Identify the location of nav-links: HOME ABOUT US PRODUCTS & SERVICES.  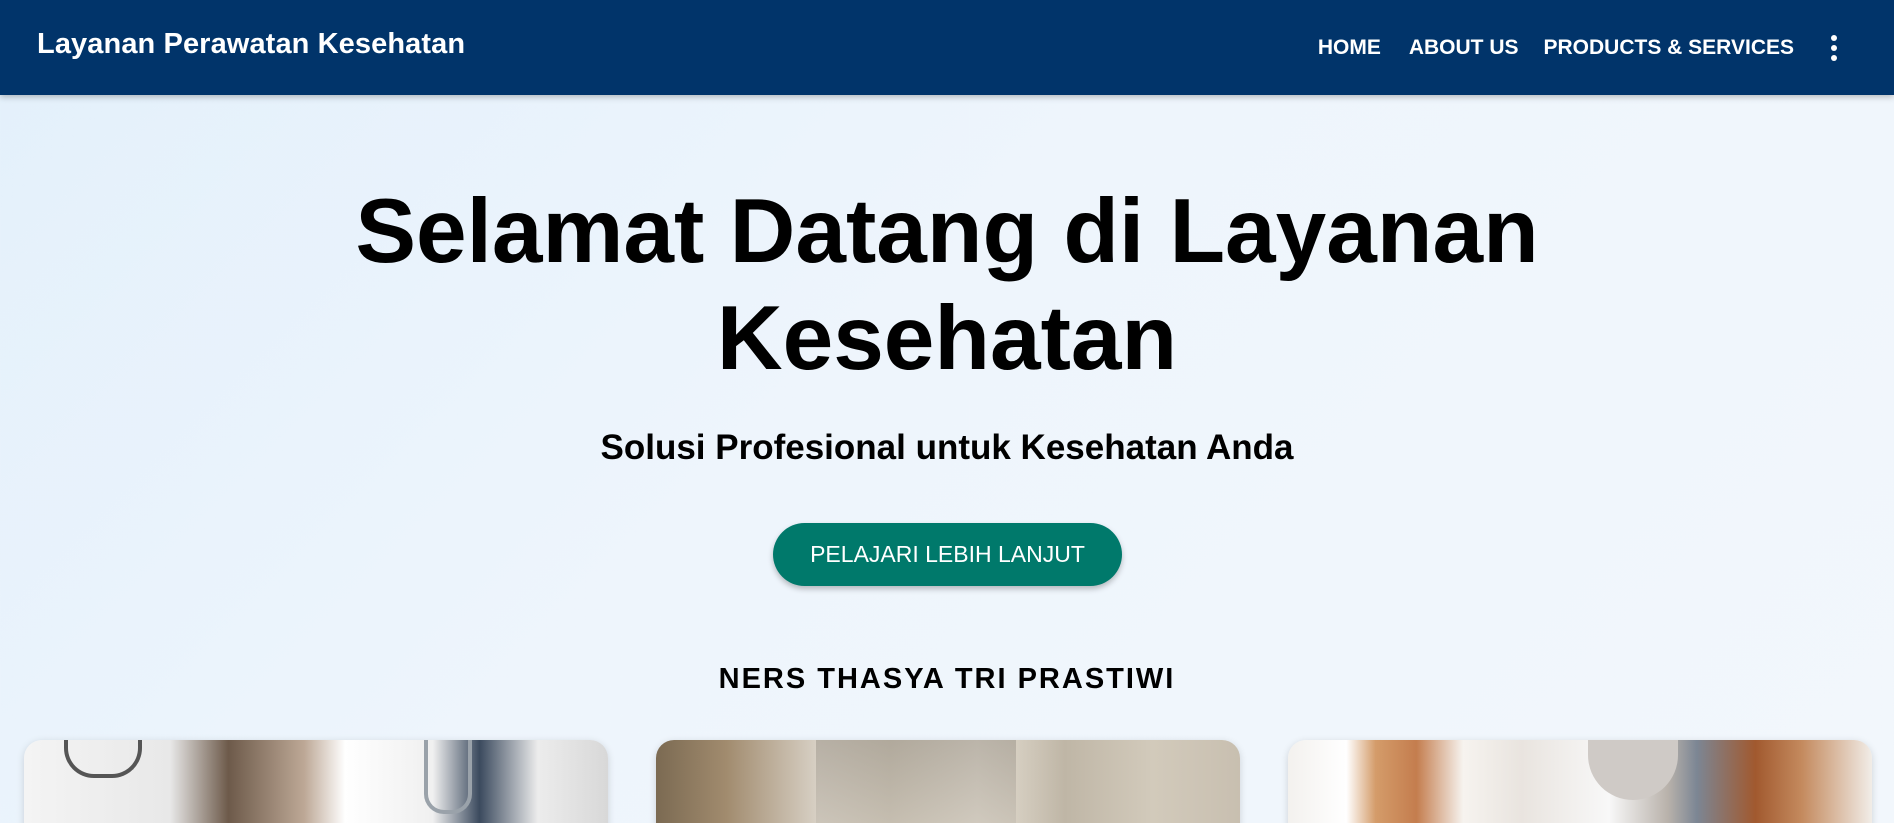
(1606, 47).